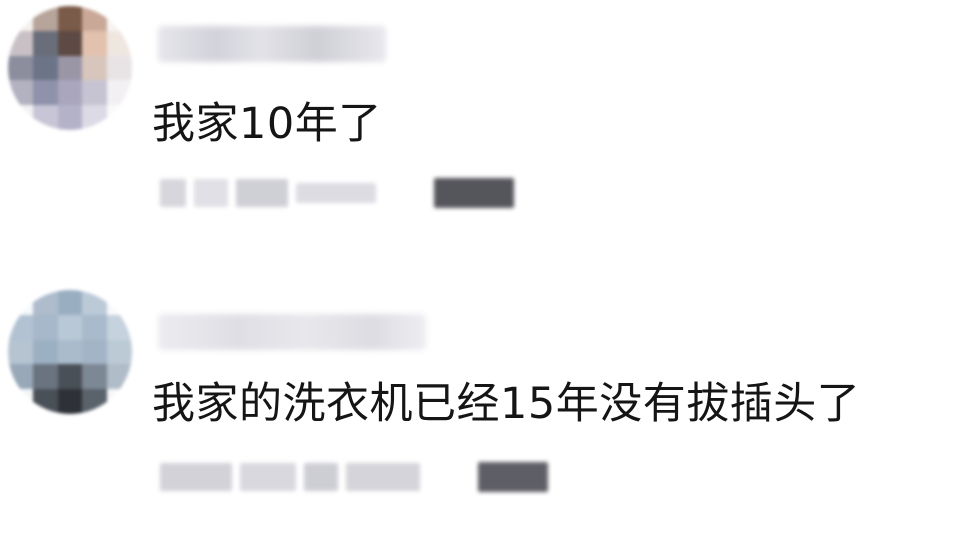  Describe the element at coordinates (506, 404) in the screenshot. I see `comment-text: 我家的洗衣机已经15年没有拔插头了` at that location.